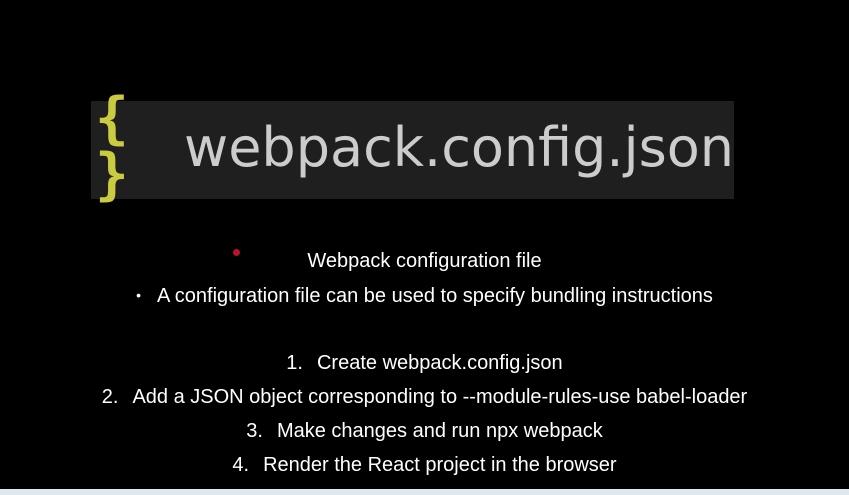 The height and width of the screenshot is (495, 849). I want to click on bottom-strip, so click(424, 492).